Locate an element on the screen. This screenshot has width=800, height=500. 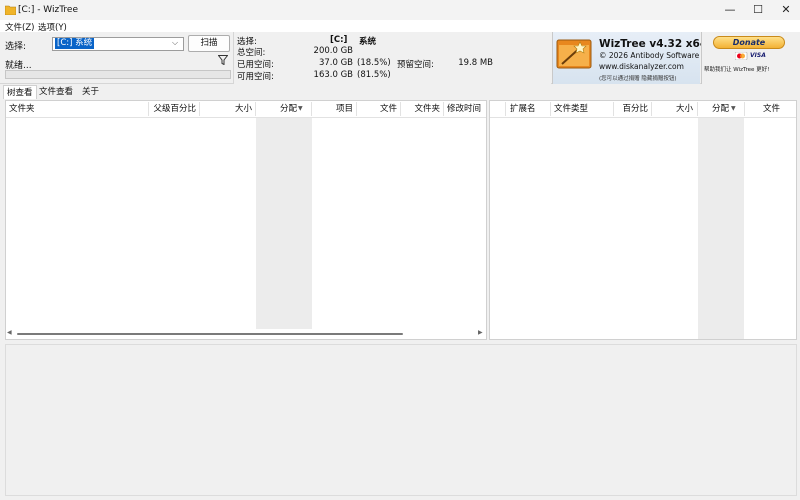
scan-progress-bar is located at coordinates (118, 74).